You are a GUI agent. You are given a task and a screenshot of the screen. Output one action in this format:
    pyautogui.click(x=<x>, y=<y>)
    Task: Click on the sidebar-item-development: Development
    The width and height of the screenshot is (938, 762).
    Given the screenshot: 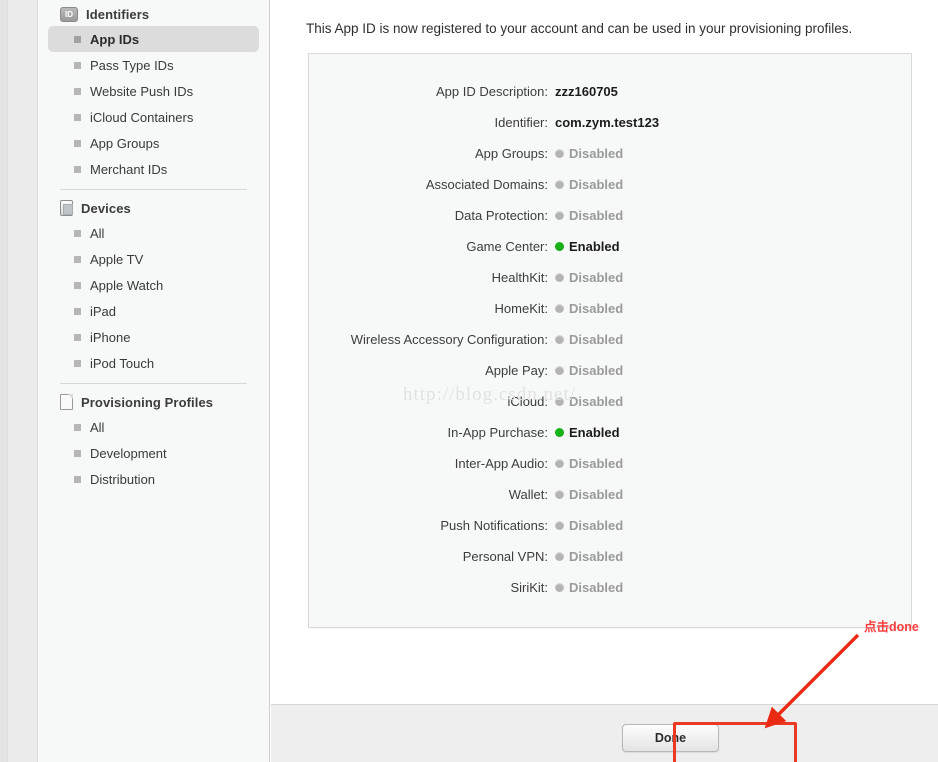 What is the action you would take?
    pyautogui.click(x=153, y=453)
    